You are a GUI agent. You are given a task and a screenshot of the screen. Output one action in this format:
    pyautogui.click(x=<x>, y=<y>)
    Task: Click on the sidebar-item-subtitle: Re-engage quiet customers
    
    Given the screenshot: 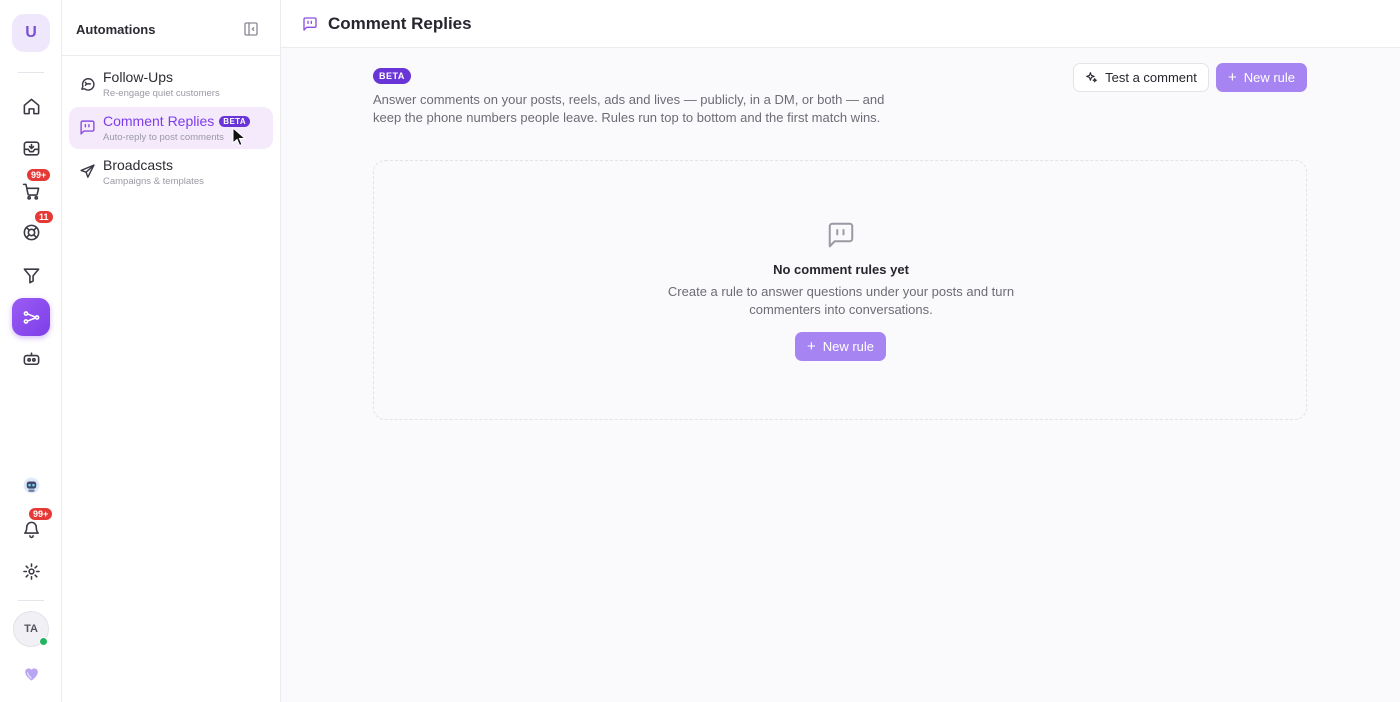 What is the action you would take?
    pyautogui.click(x=161, y=93)
    